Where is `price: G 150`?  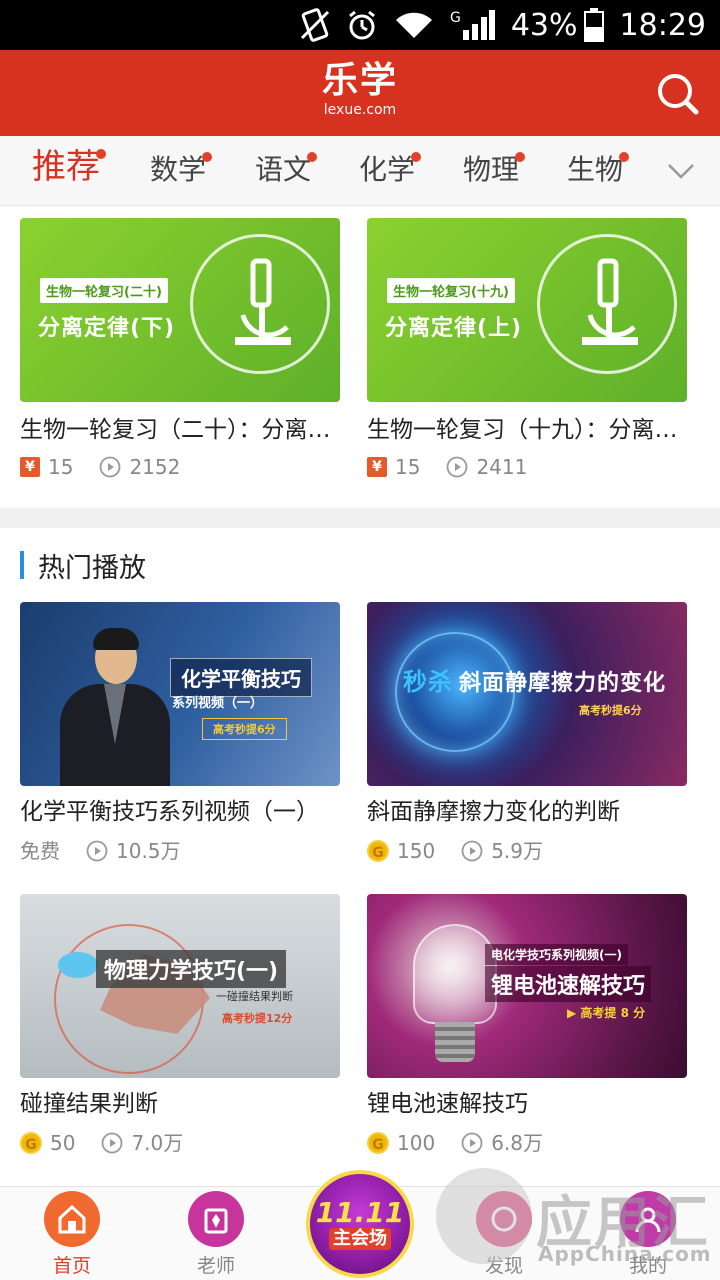 price: G 150 is located at coordinates (401, 851).